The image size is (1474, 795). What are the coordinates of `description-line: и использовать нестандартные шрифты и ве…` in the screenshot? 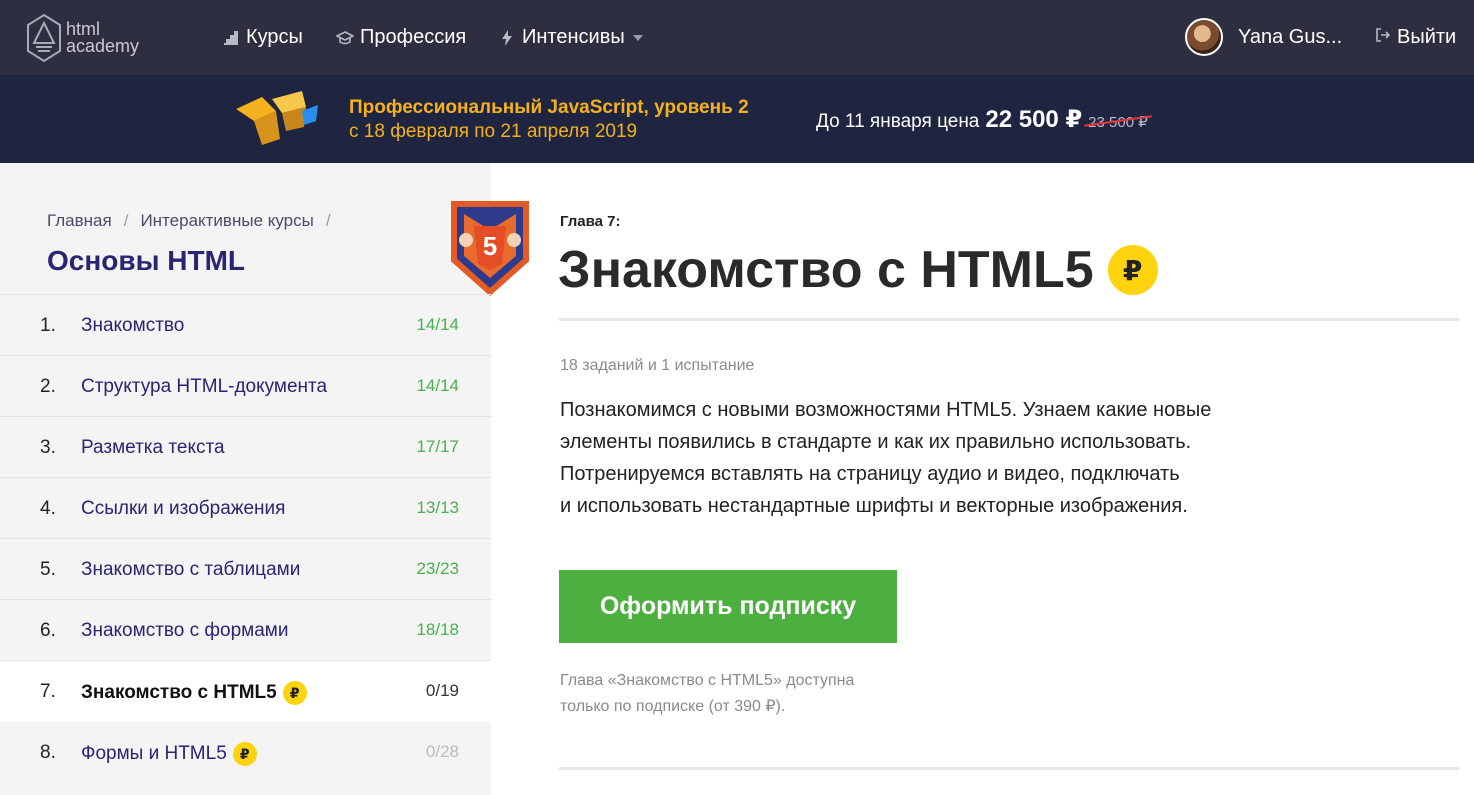 It's located at (874, 506).